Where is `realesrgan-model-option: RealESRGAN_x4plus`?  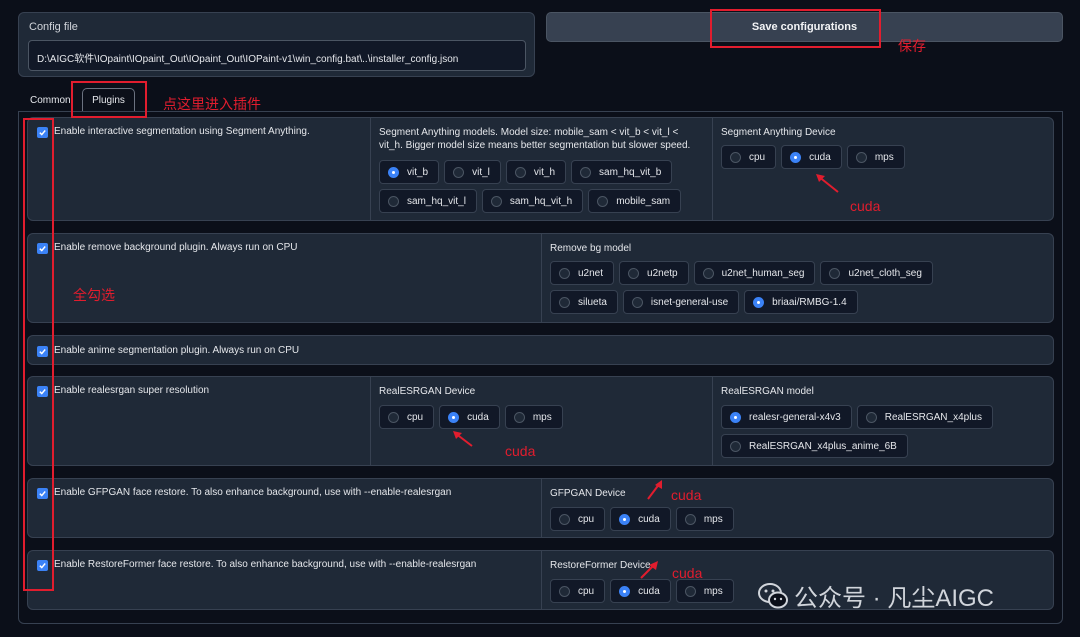
realesrgan-model-option: RealESRGAN_x4plus is located at coordinates (924, 417).